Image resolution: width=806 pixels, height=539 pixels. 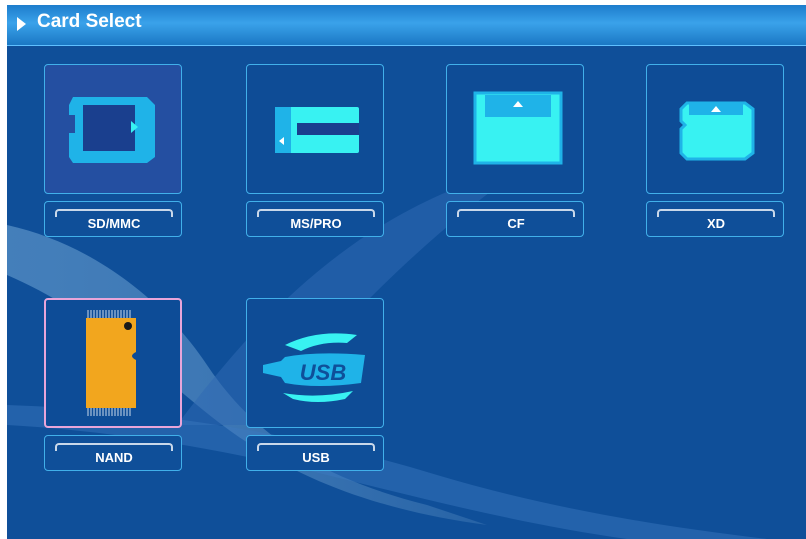 I want to click on usb-device-tile: USB, so click(x=315, y=363).